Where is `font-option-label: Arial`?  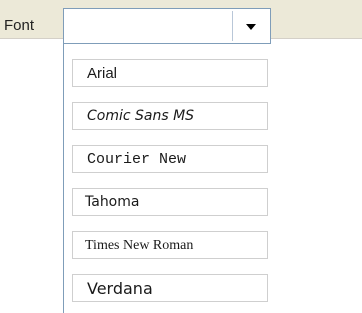 font-option-label: Arial is located at coordinates (102, 73).